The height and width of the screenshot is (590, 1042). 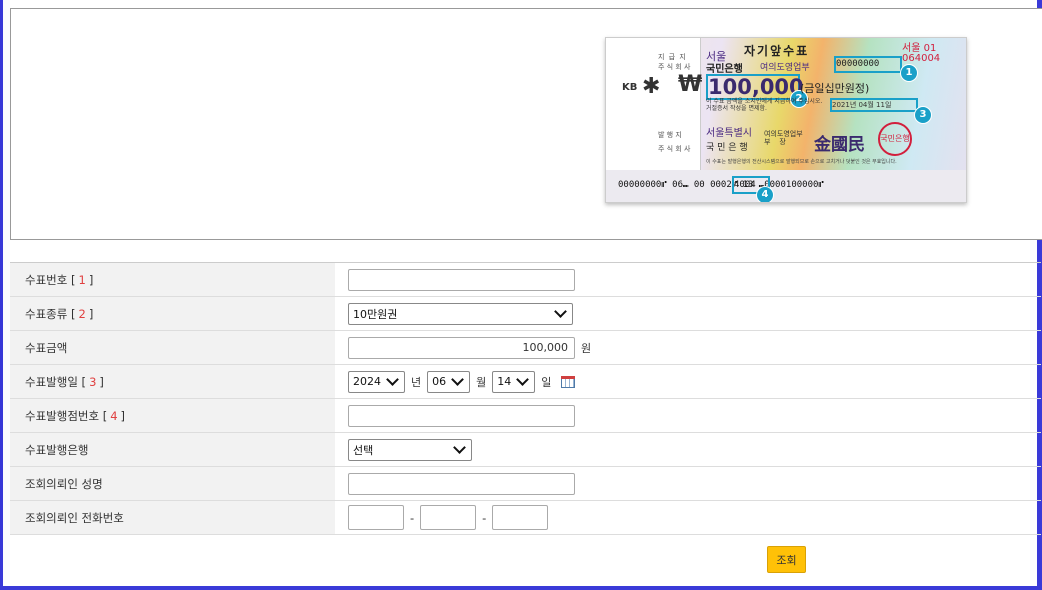 What do you see at coordinates (777, 51) in the screenshot?
I see `check-title: 자기앞수표` at bounding box center [777, 51].